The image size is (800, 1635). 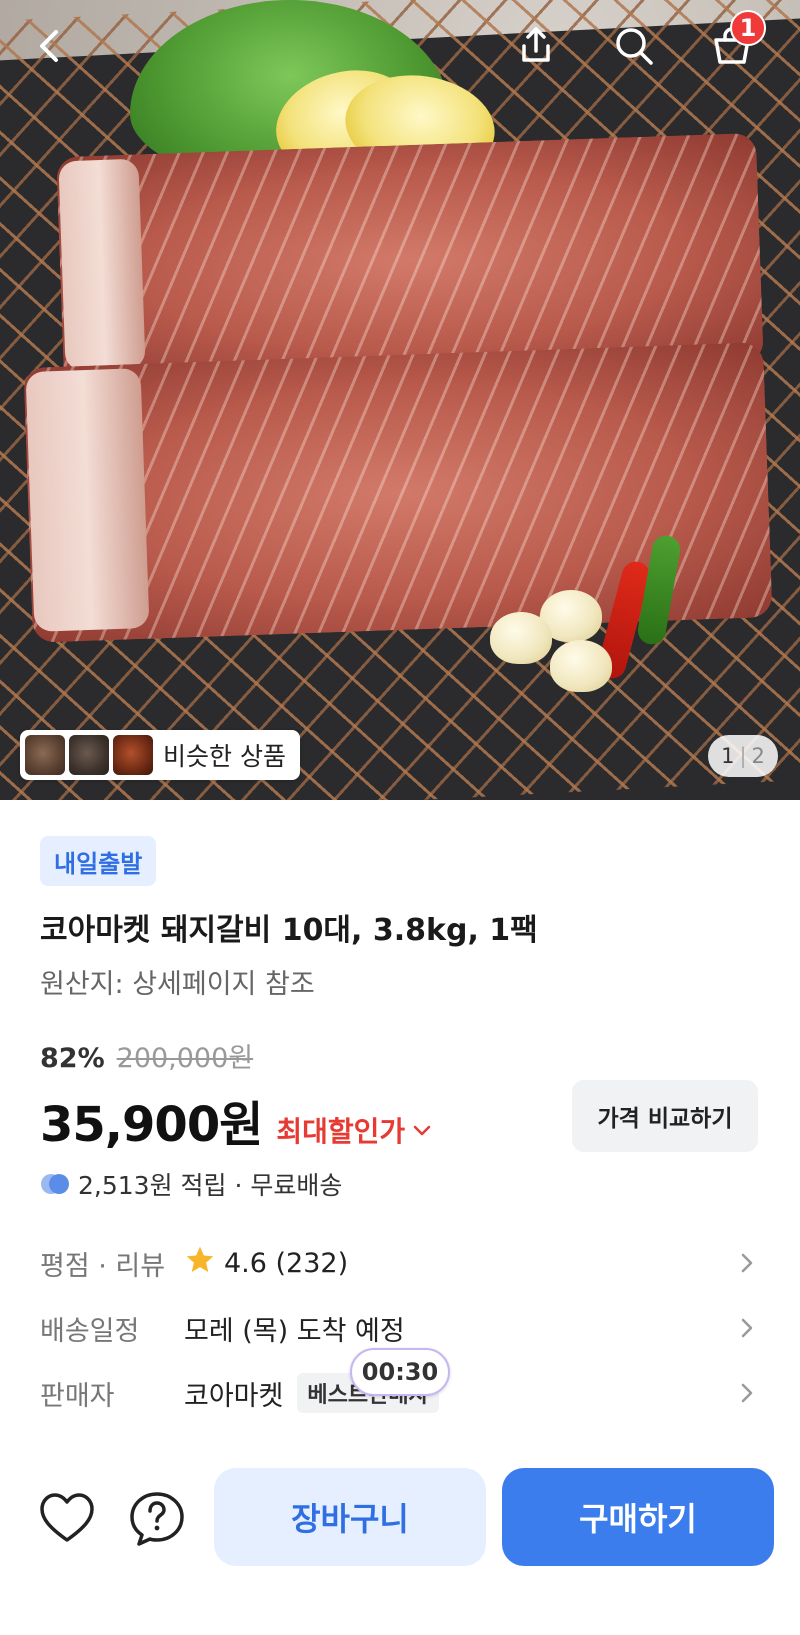 What do you see at coordinates (289, 930) in the screenshot?
I see `product-title: 코아마켓 돼지갈비 10대, 3.8kg, 1팩` at bounding box center [289, 930].